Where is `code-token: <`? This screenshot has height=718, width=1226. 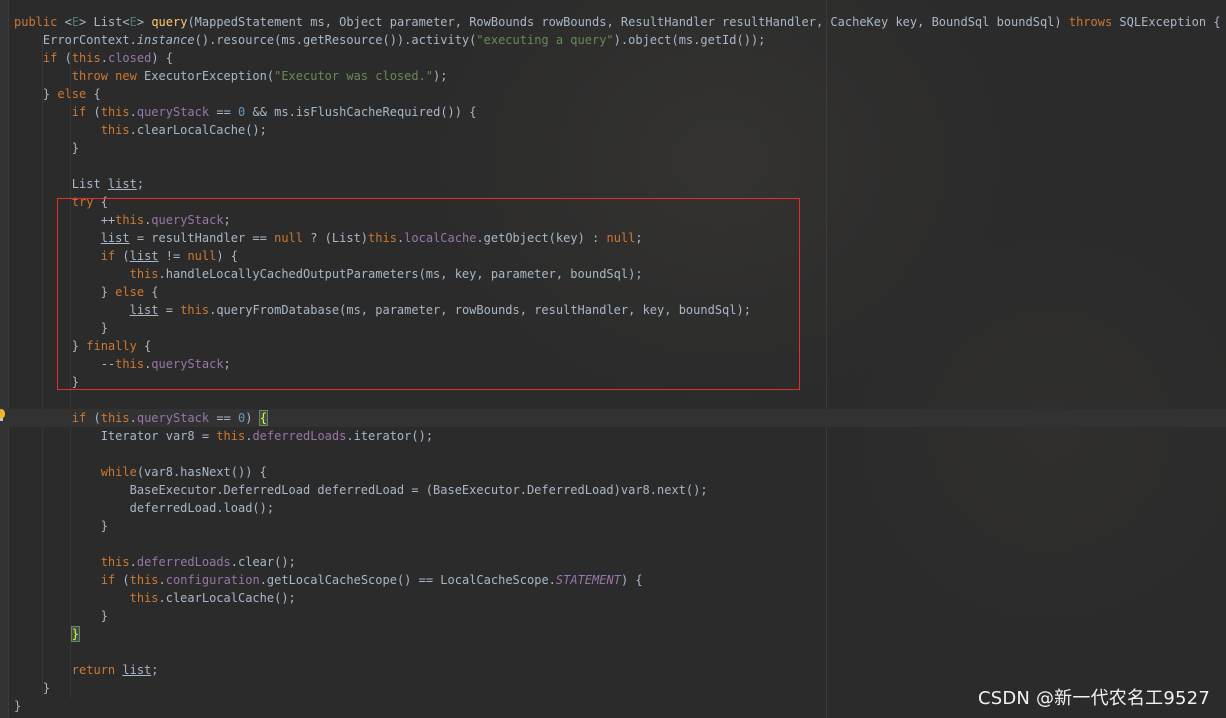 code-token: < is located at coordinates (68, 22).